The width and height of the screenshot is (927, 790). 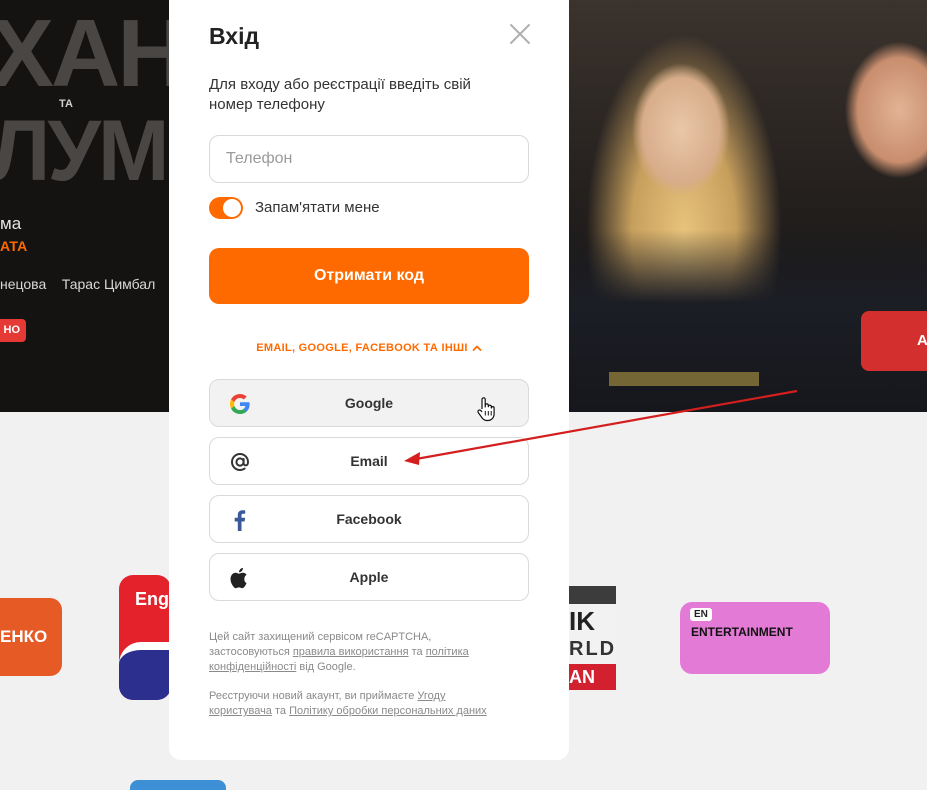 I want to click on channel-tile: EN ENTERTAINMENT, so click(x=755, y=638).